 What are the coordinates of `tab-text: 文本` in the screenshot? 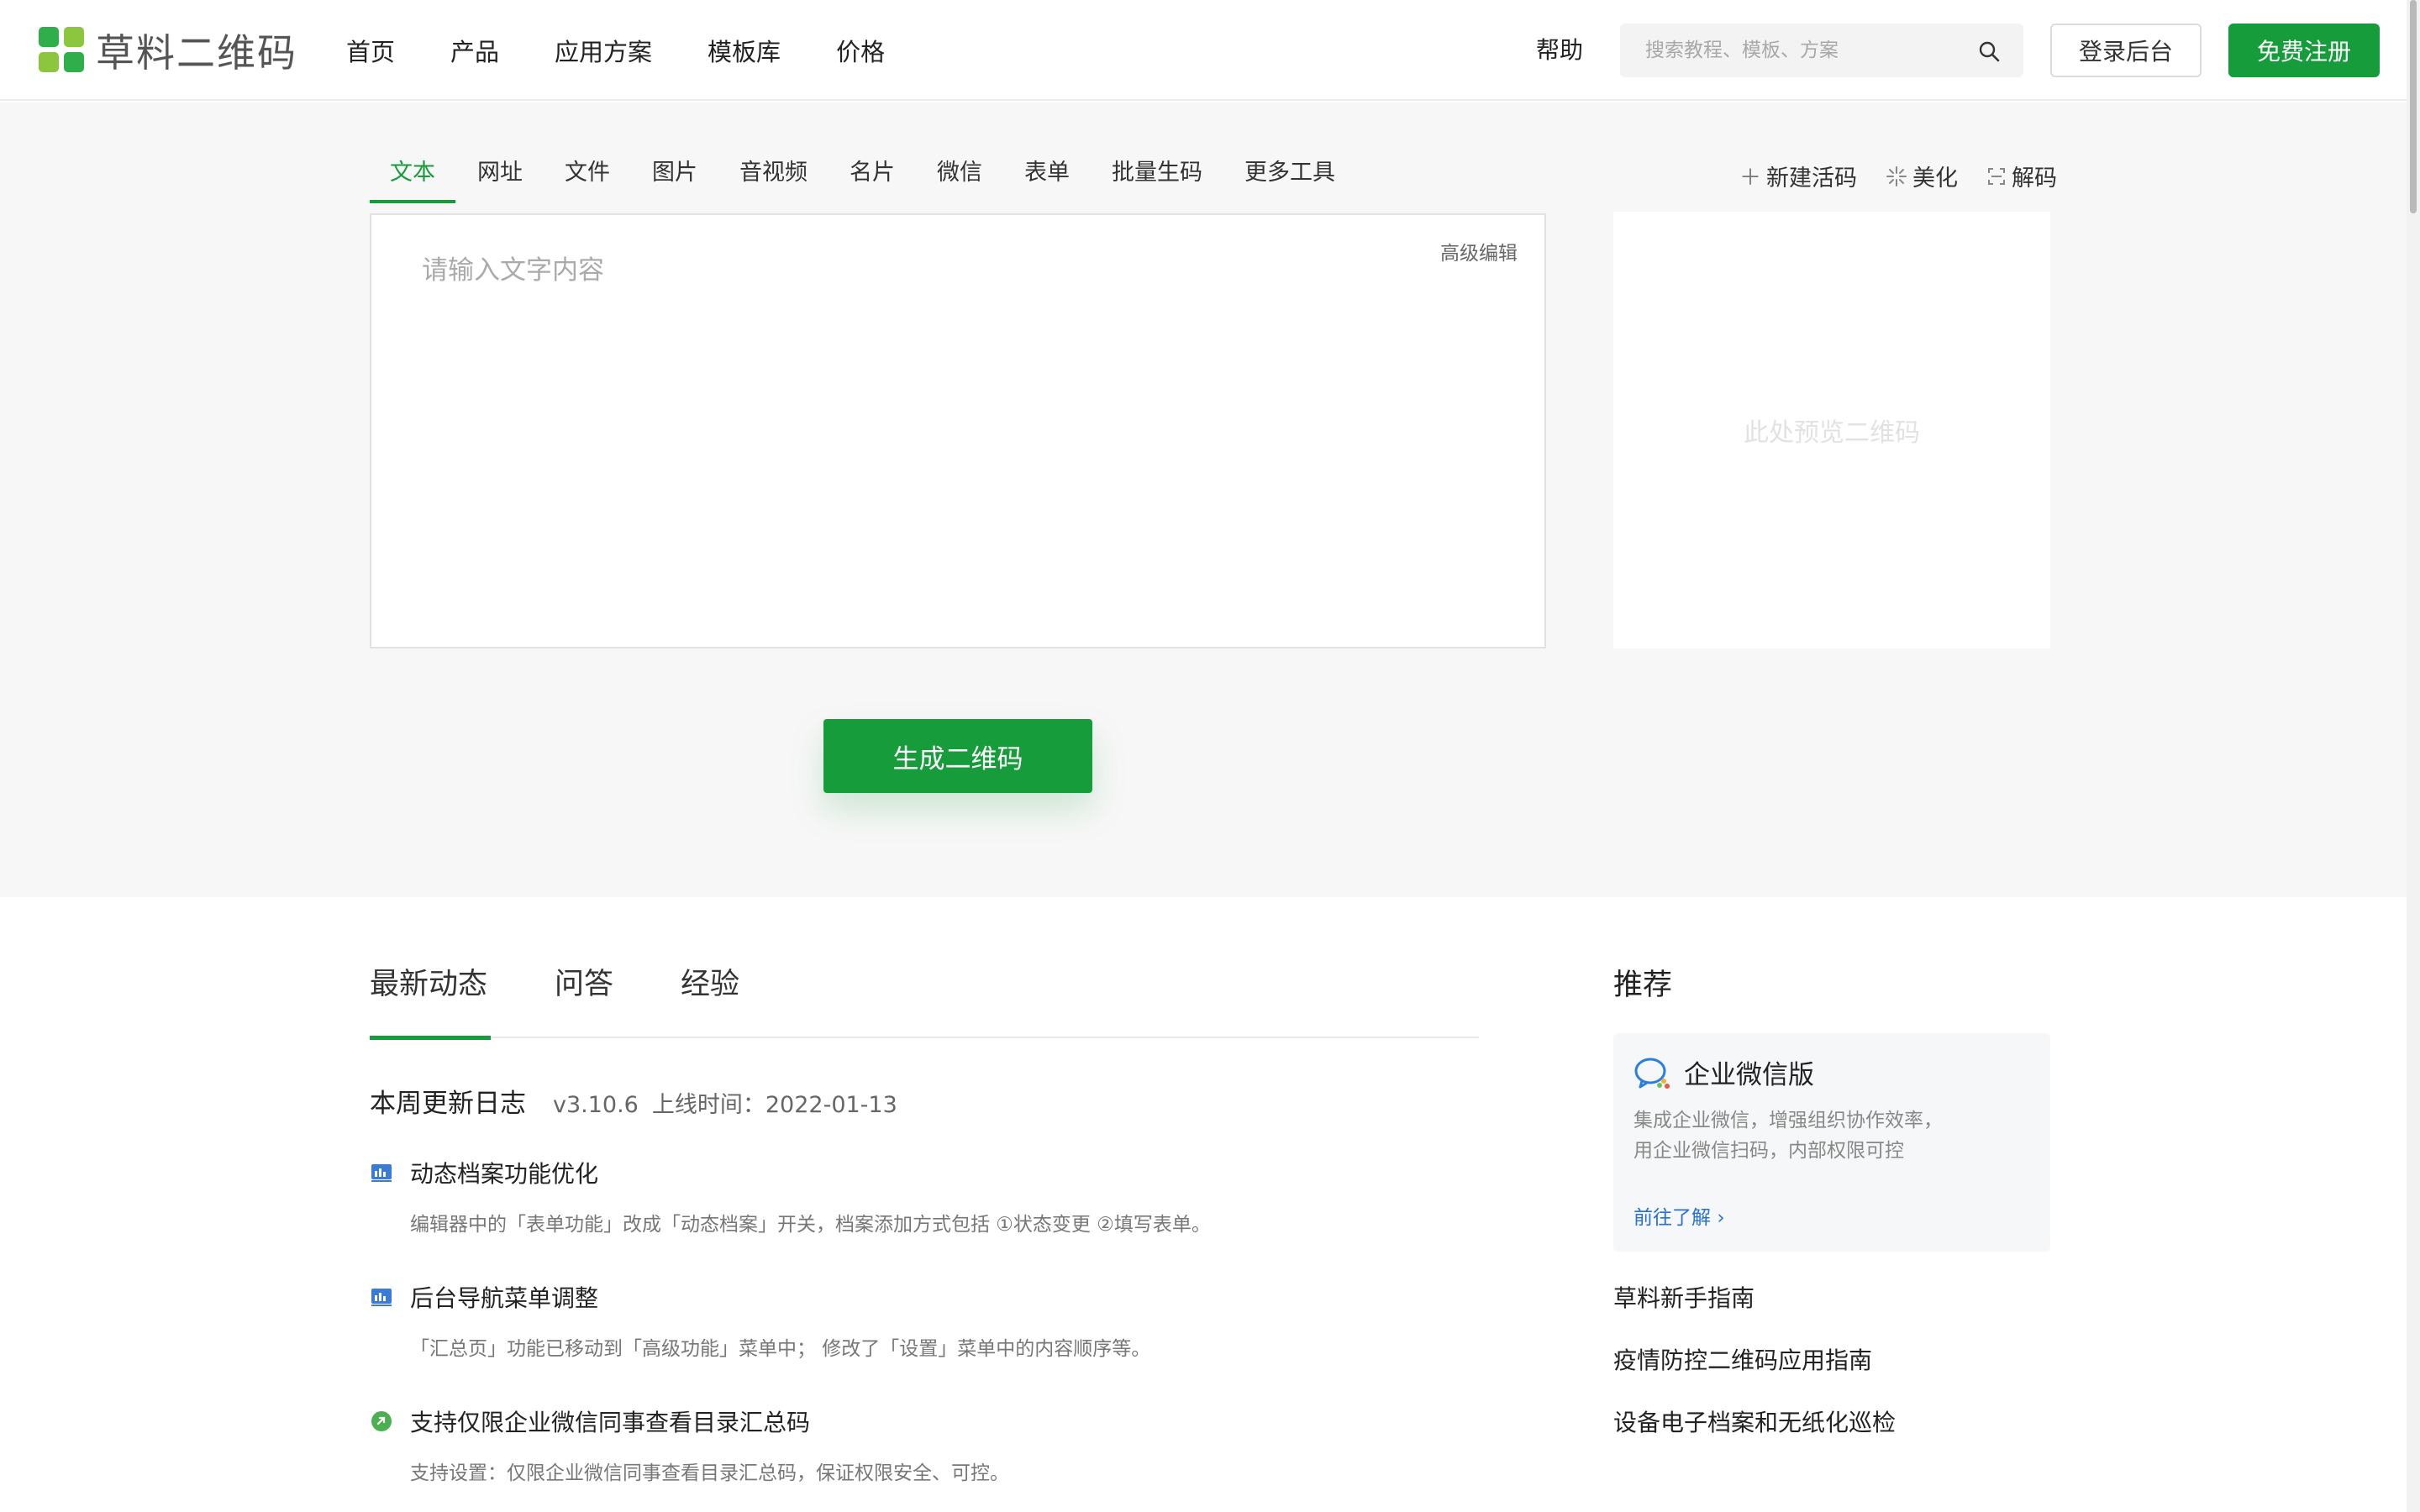 It's located at (412, 179).